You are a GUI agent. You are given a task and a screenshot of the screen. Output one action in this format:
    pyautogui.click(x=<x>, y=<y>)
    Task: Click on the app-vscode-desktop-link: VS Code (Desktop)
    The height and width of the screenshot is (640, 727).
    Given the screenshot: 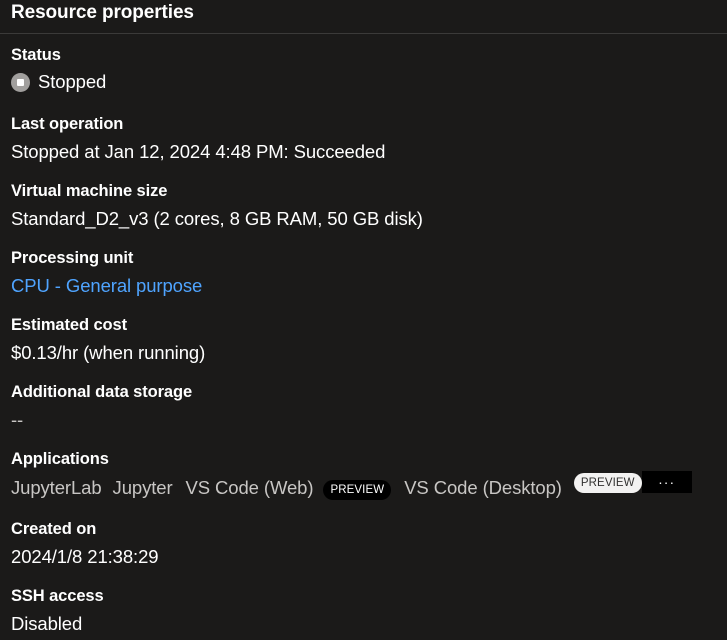 What is the action you would take?
    pyautogui.click(x=483, y=488)
    